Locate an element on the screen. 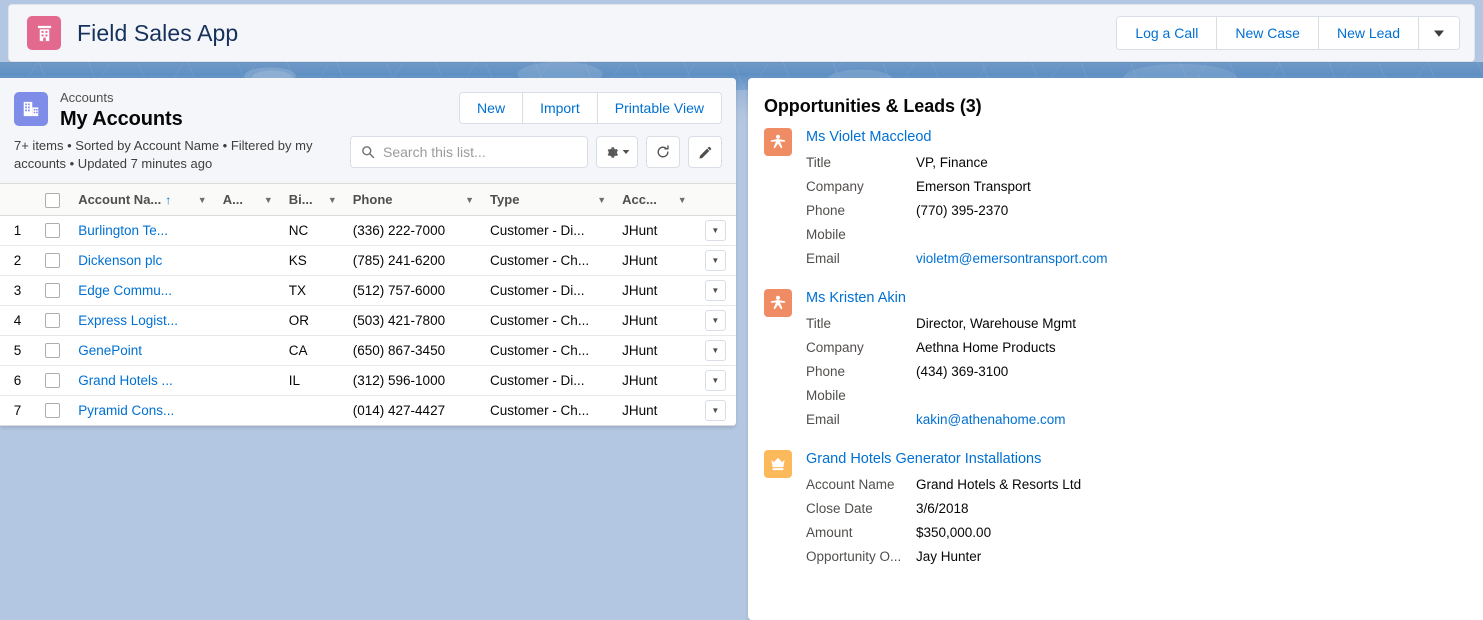 Image resolution: width=1483 pixels, height=620 pixels. detail-field-value: Jay Hunter is located at coordinates (949, 556).